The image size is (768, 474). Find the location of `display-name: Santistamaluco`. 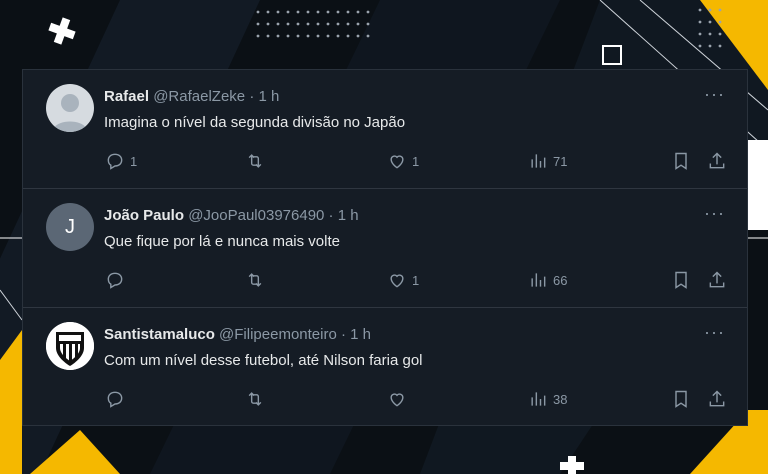

display-name: Santistamaluco is located at coordinates (159, 334).